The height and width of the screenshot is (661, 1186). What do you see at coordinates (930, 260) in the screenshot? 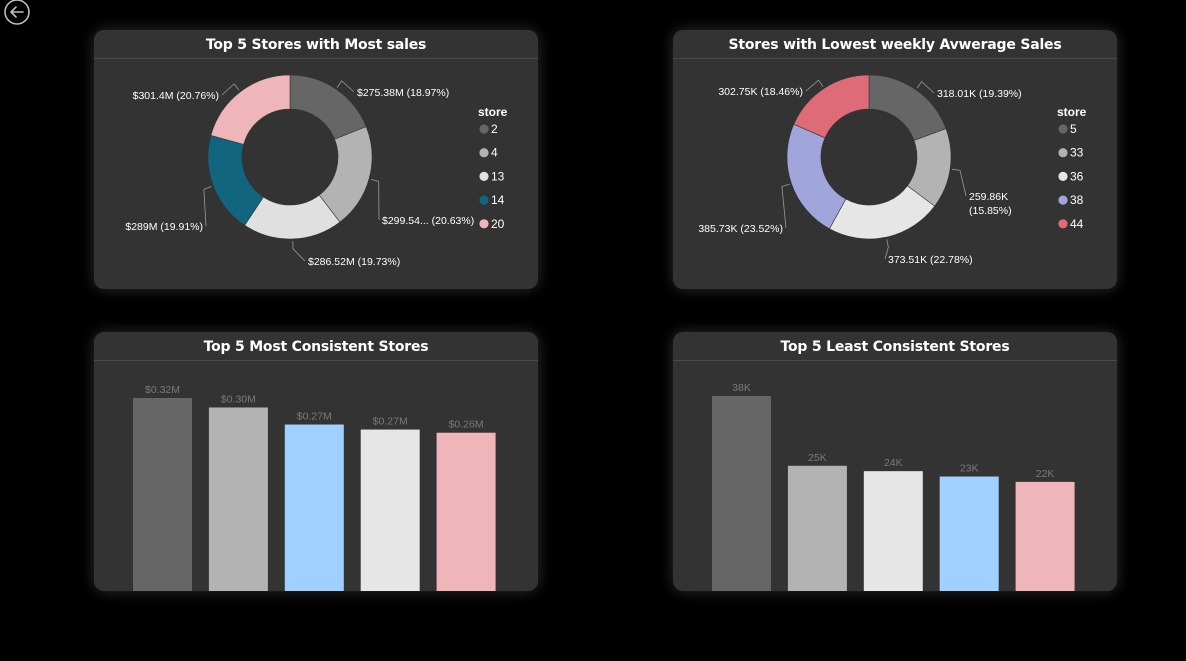
I see `slice-data-label: 373.51K (22.78%)` at bounding box center [930, 260].